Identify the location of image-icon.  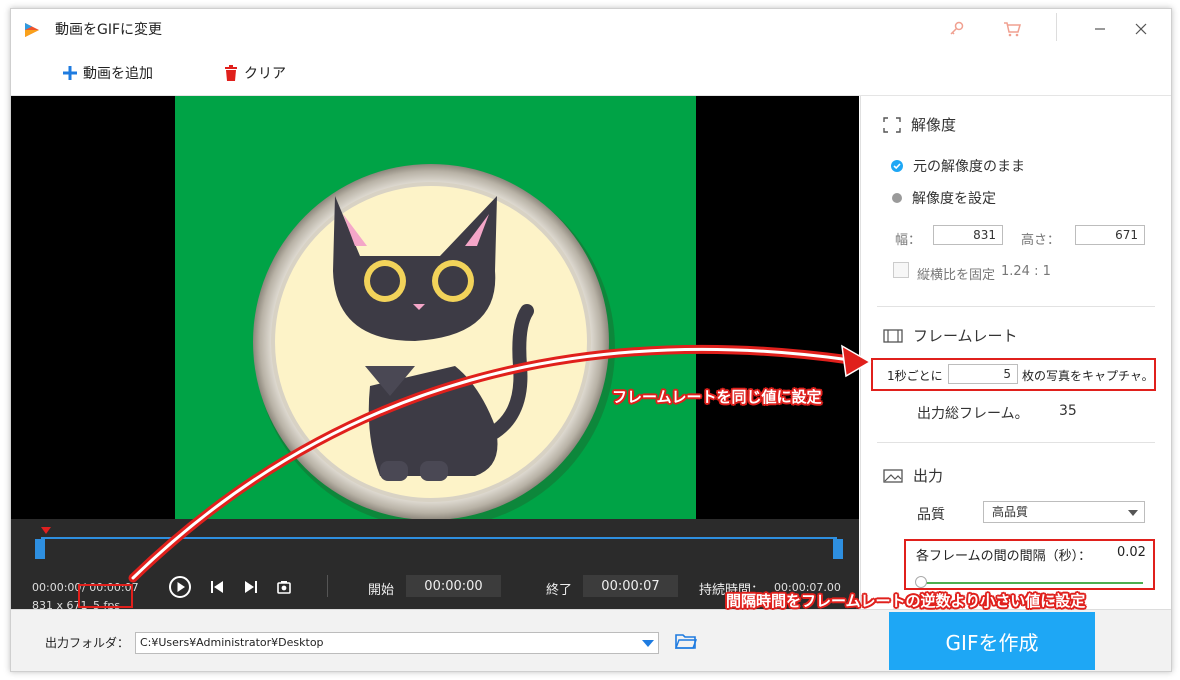
(893, 475).